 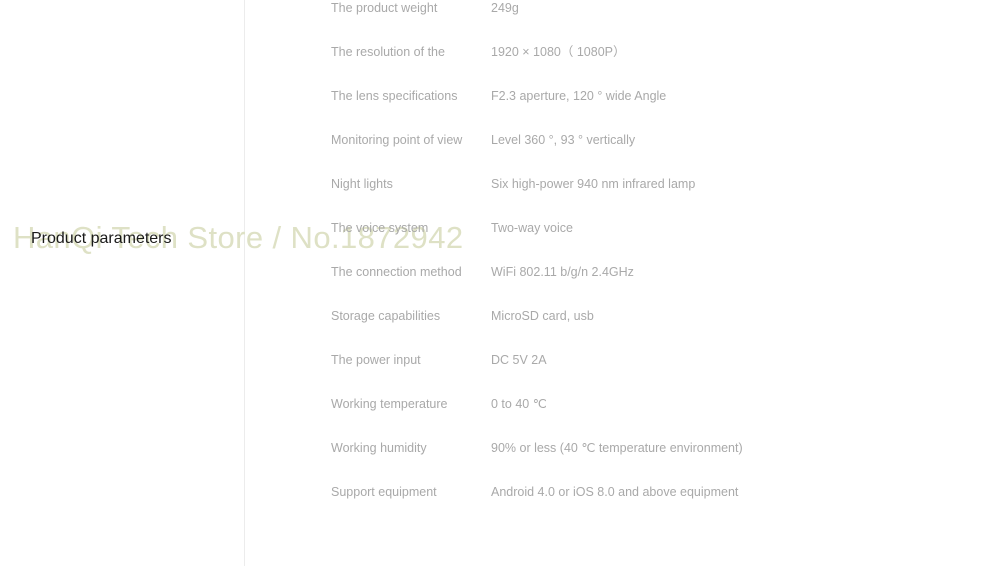 I want to click on page-title: Product parameters, so click(x=101, y=238).